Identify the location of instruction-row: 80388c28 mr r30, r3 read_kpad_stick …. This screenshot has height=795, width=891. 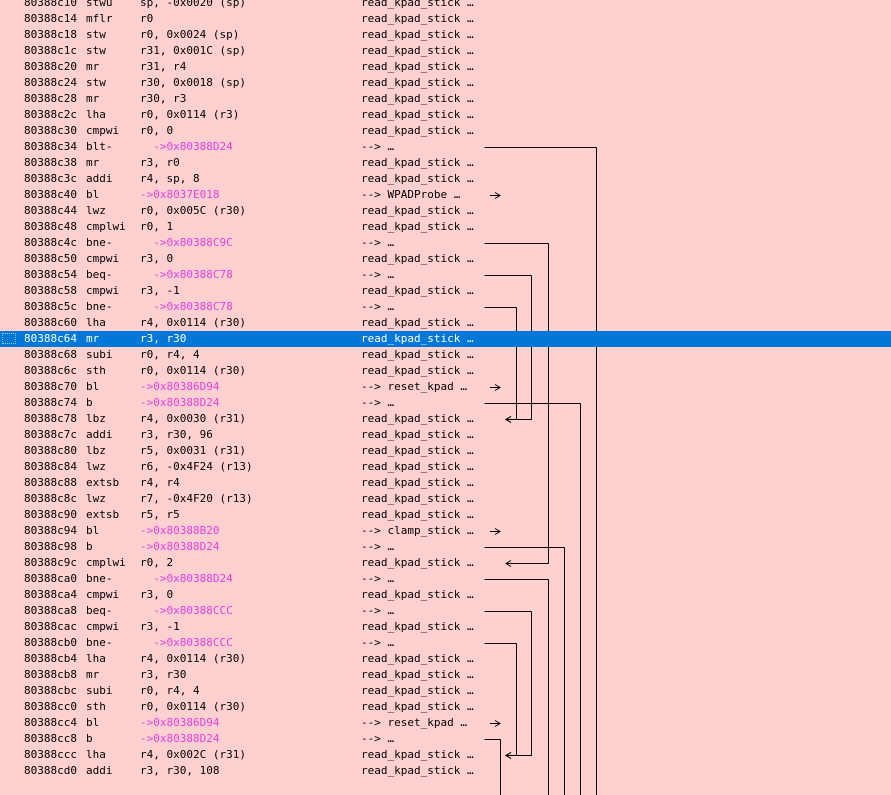
(445, 99).